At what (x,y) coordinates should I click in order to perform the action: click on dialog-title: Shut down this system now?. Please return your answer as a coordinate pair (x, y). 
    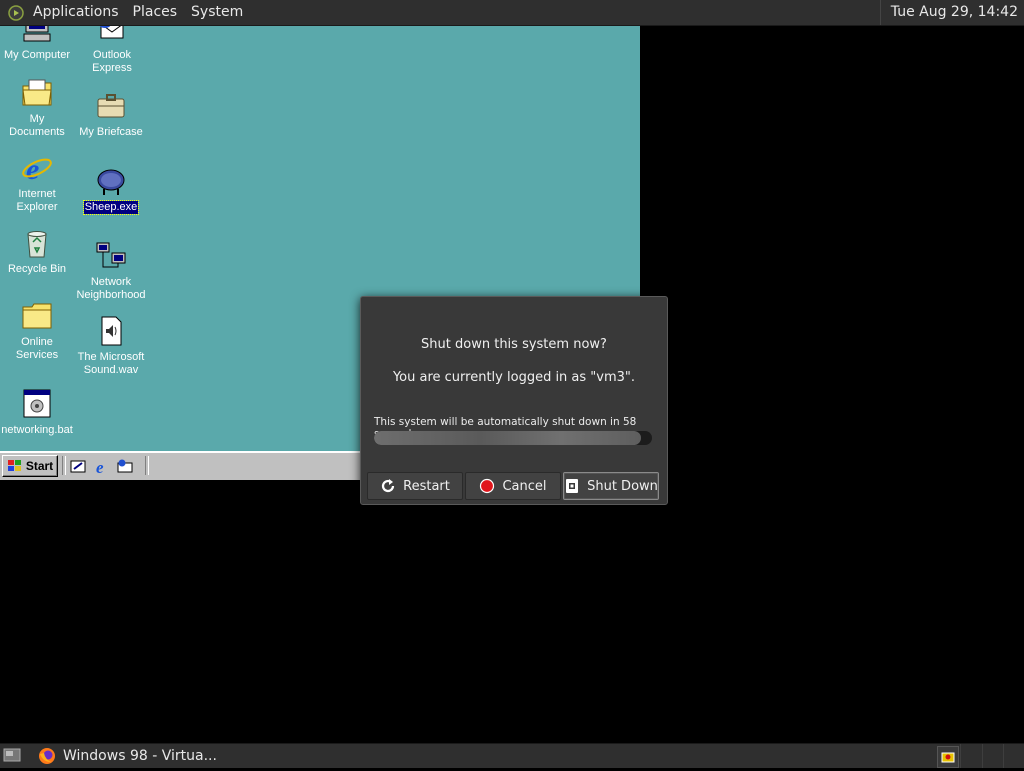
    Looking at the image, I should click on (514, 344).